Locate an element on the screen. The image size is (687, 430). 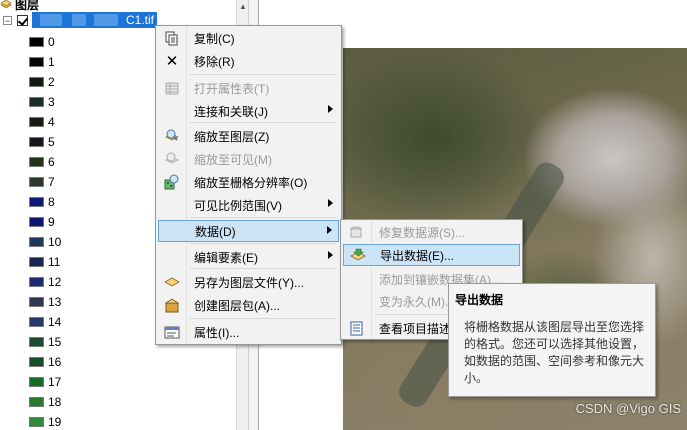
legend-class-label: 3 is located at coordinates (51, 102).